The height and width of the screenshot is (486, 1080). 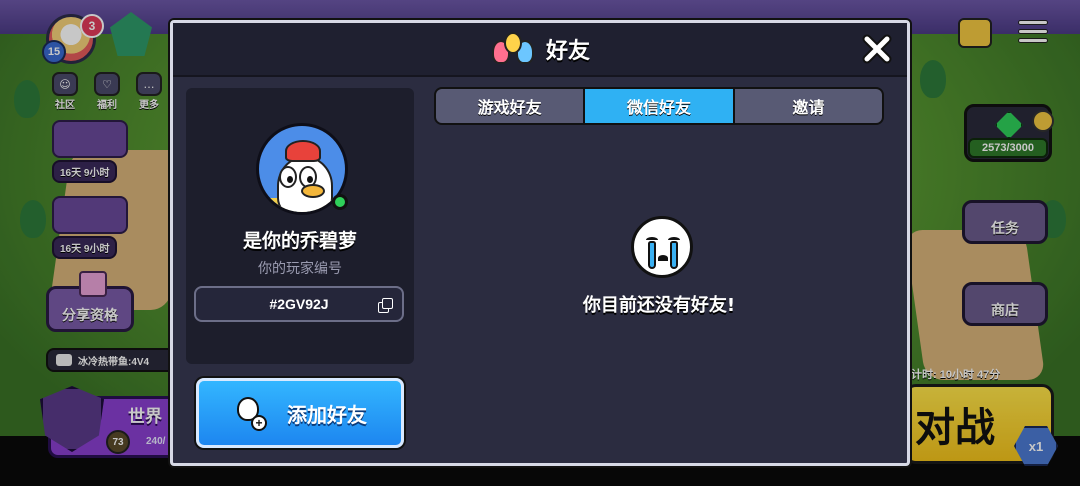 I want to click on tab-game-friends: 游戏好友, so click(x=510, y=106).